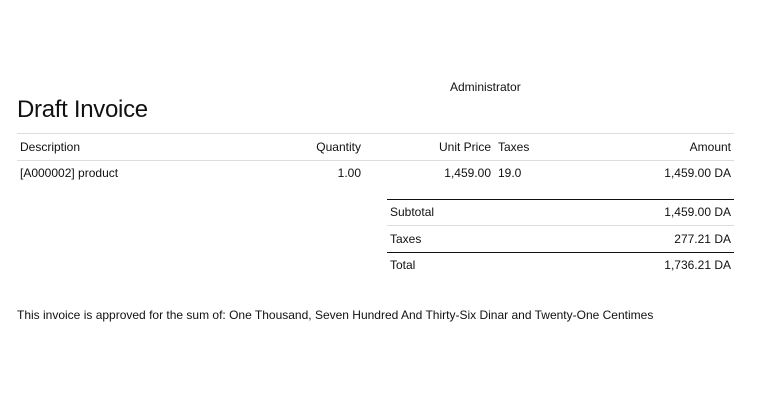 The image size is (759, 400). What do you see at coordinates (406, 239) in the screenshot?
I see `taxes-label: Taxes` at bounding box center [406, 239].